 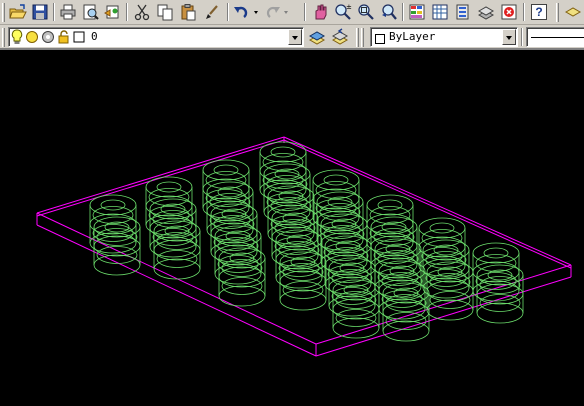 I want to click on save-icon, so click(x=40, y=12).